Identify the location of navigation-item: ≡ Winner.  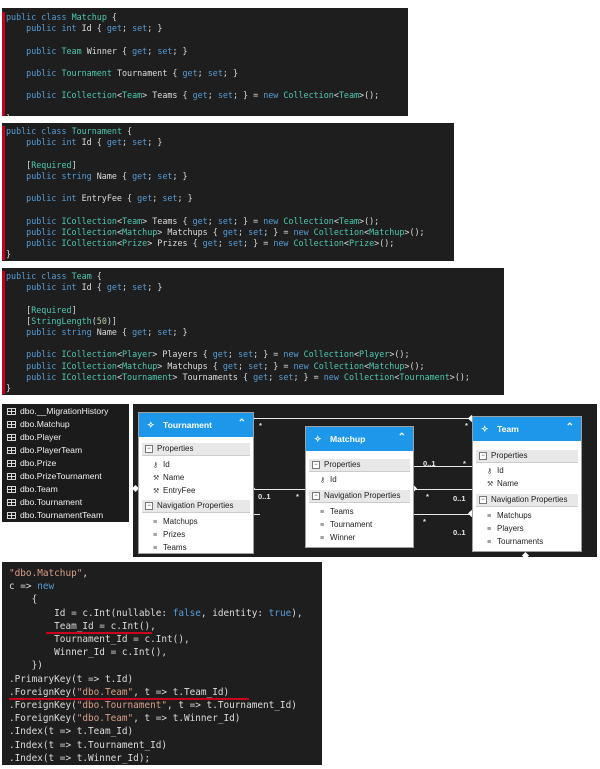
(365, 537).